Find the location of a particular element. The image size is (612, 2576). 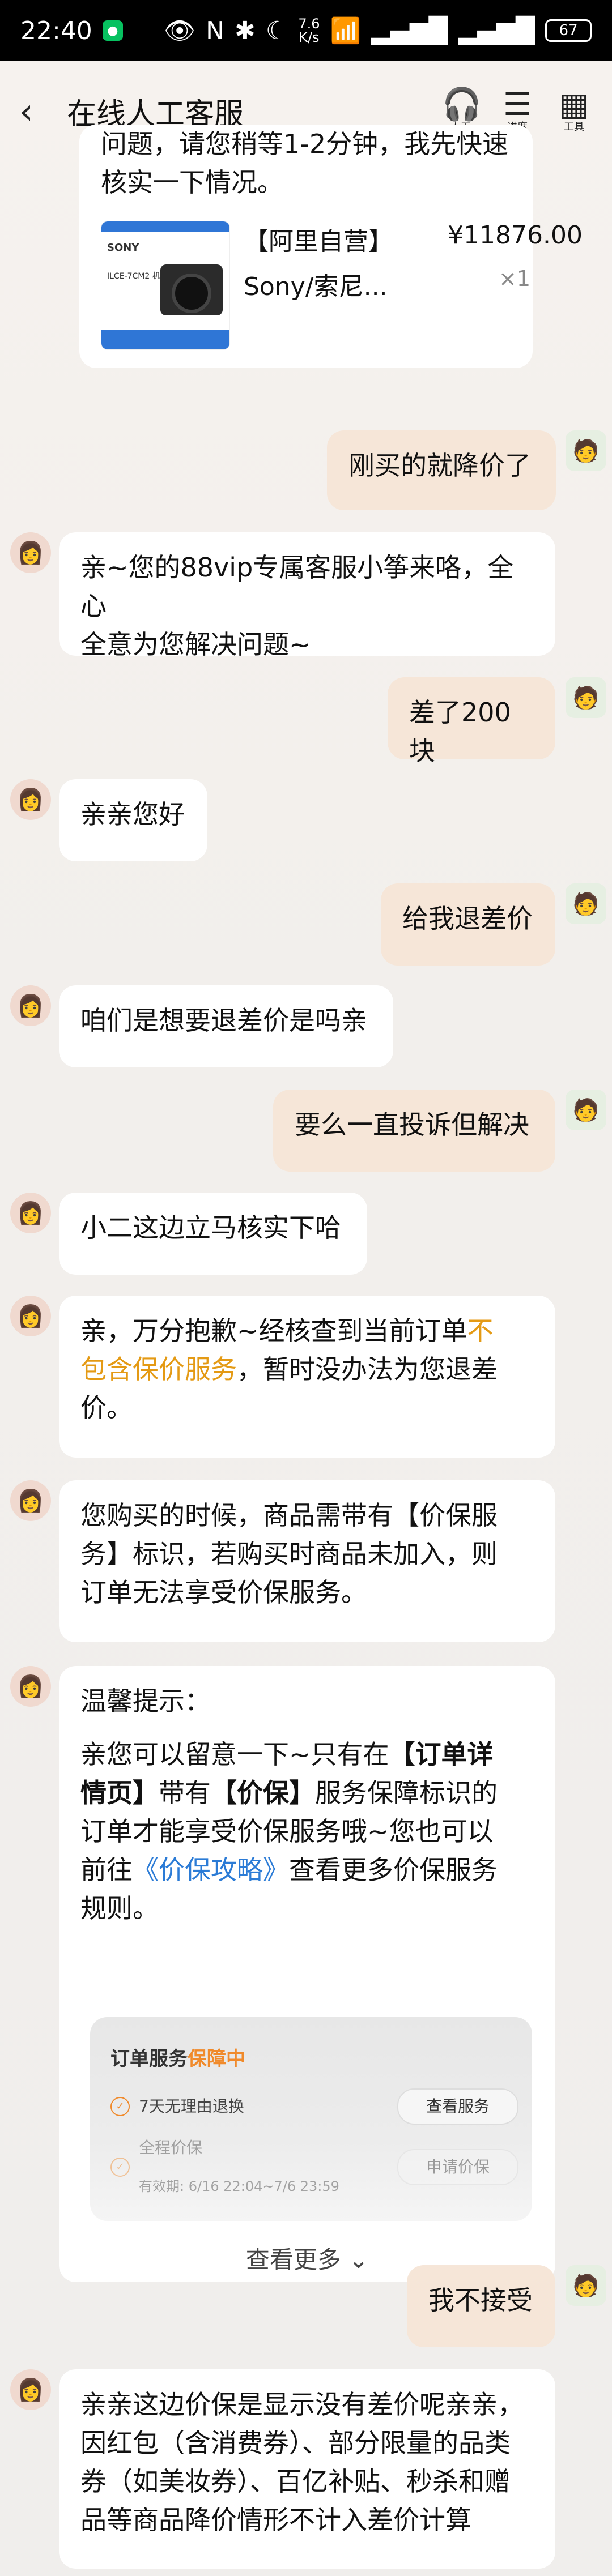

chat-bubble: 差了200块 is located at coordinates (471, 722).